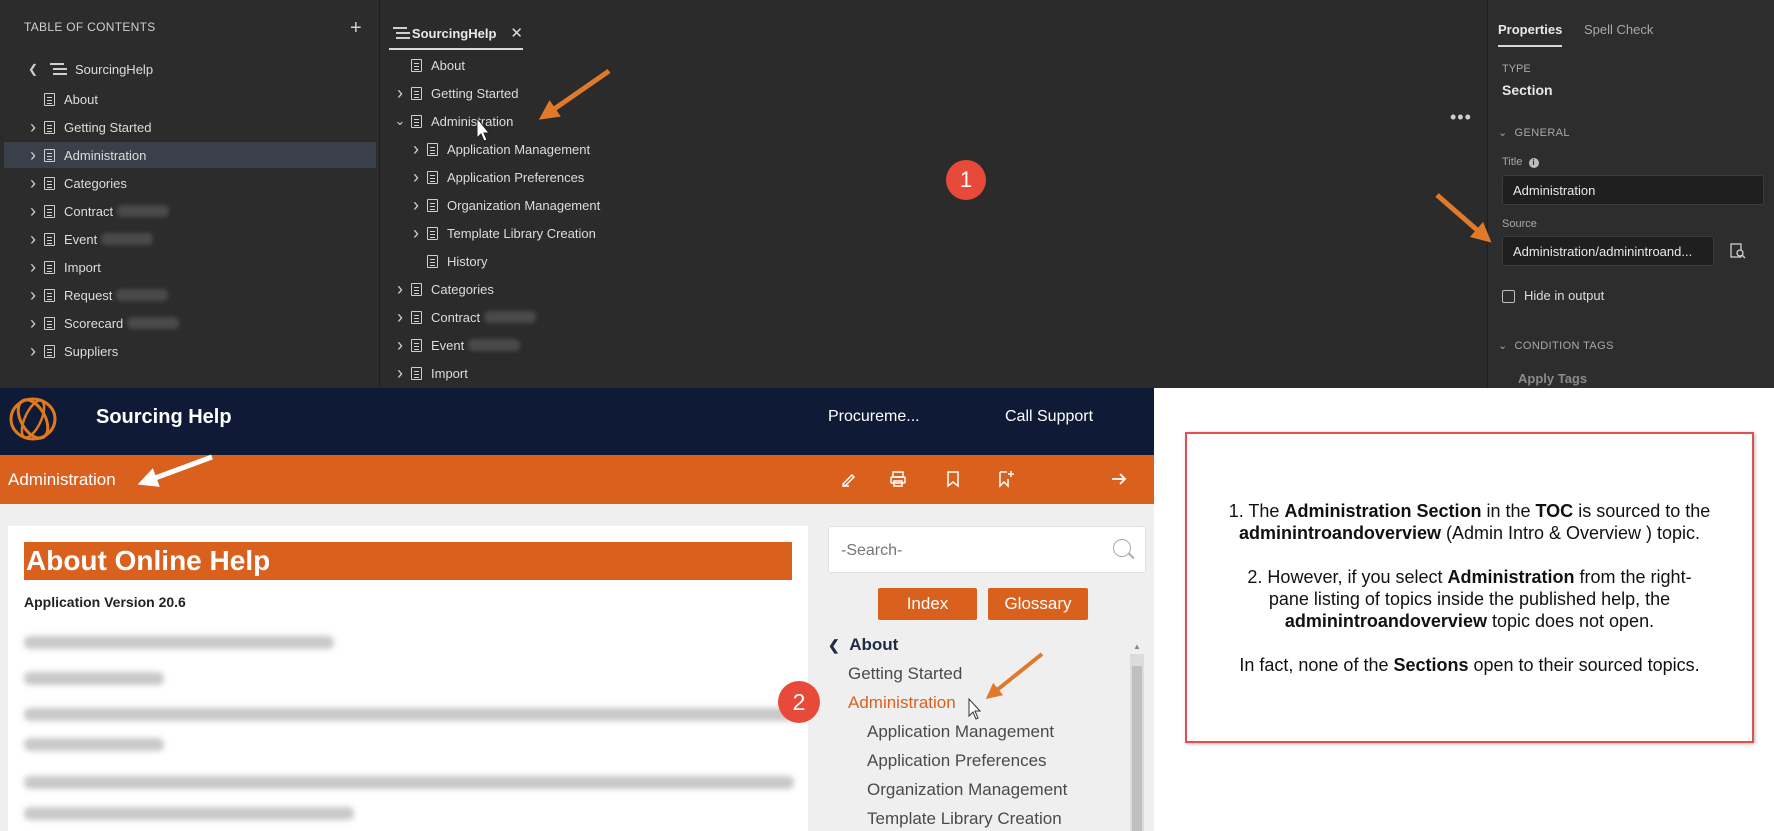  I want to click on tree-item: ⌄ Administration, so click(453, 121).